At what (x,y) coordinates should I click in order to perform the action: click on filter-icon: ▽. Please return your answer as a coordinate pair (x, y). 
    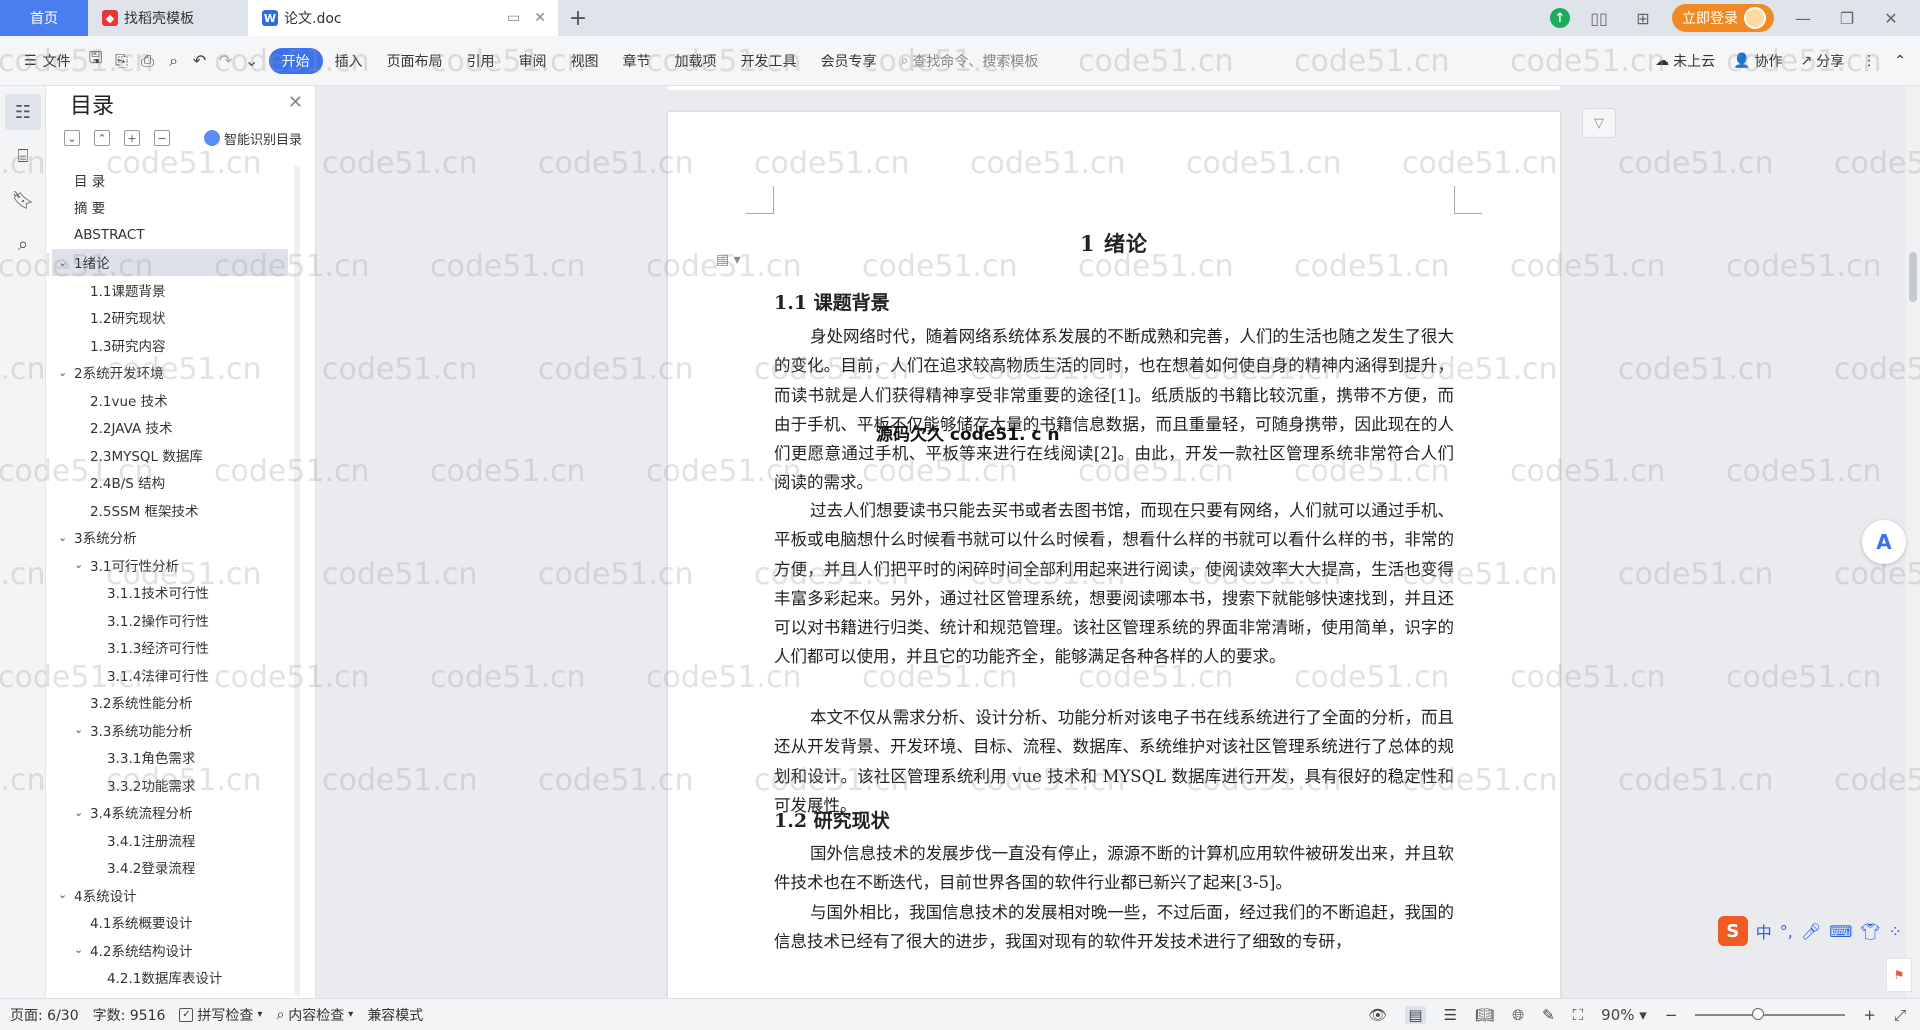
    Looking at the image, I should click on (1599, 123).